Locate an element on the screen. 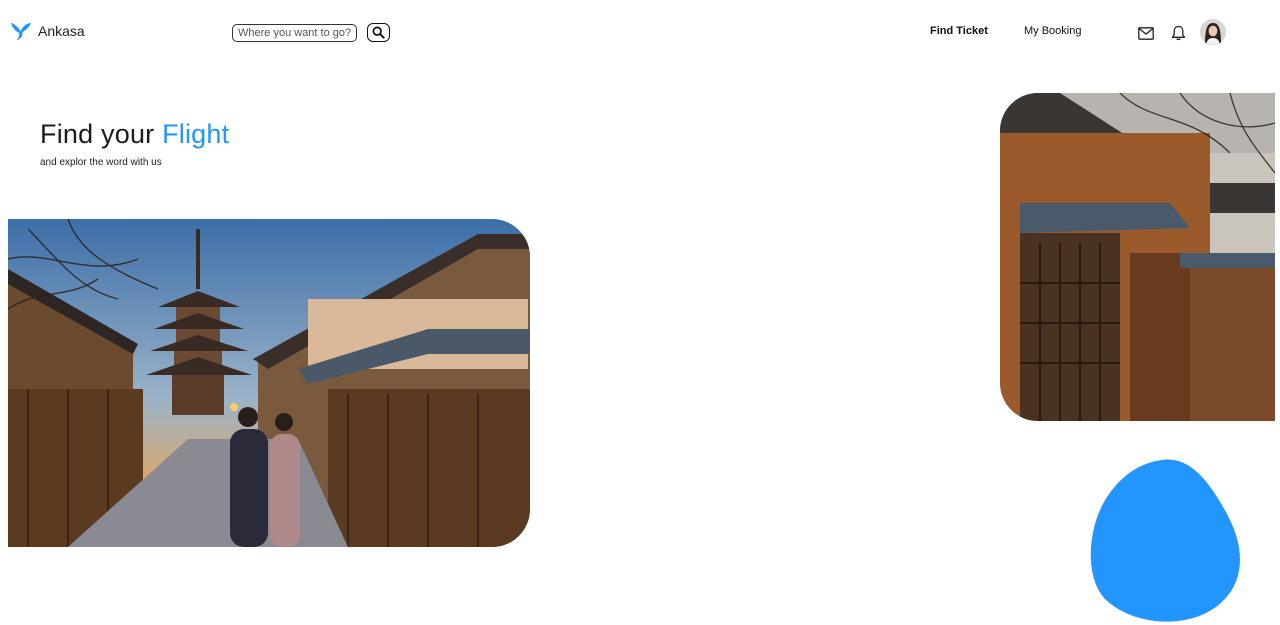  brand-name: Ankasa is located at coordinates (61, 31).